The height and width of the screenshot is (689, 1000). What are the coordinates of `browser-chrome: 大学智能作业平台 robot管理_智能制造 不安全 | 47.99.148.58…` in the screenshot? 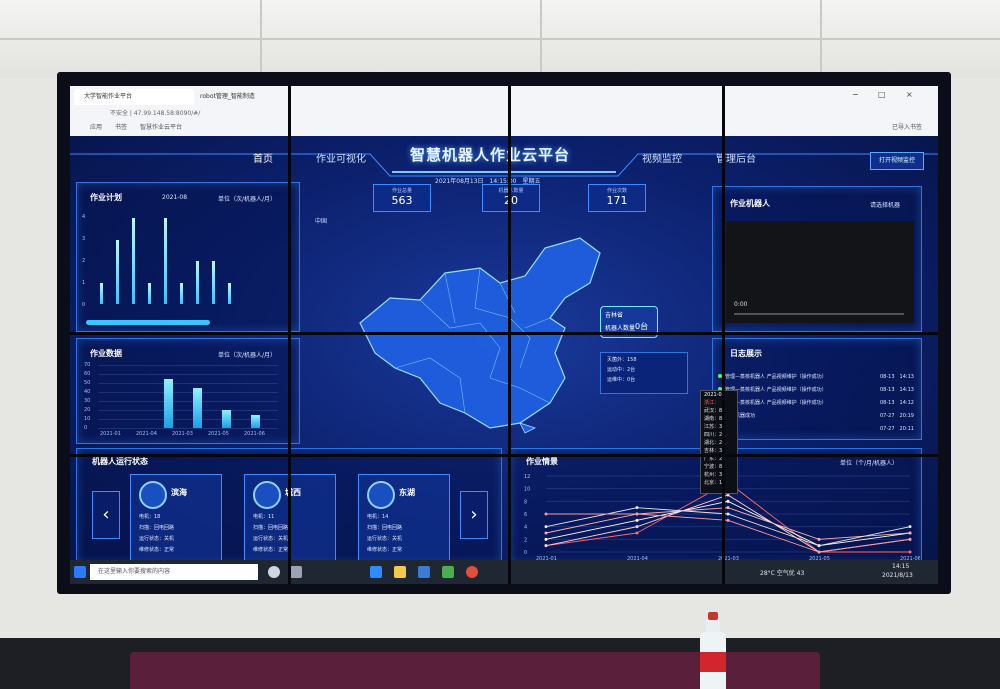 It's located at (504, 111).